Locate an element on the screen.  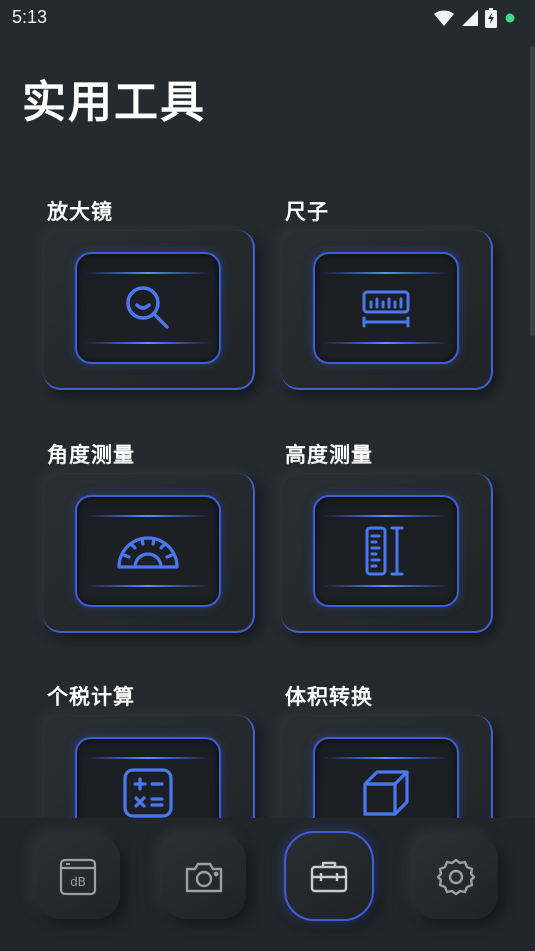
decibel-icon: dB is located at coordinates (78, 877).